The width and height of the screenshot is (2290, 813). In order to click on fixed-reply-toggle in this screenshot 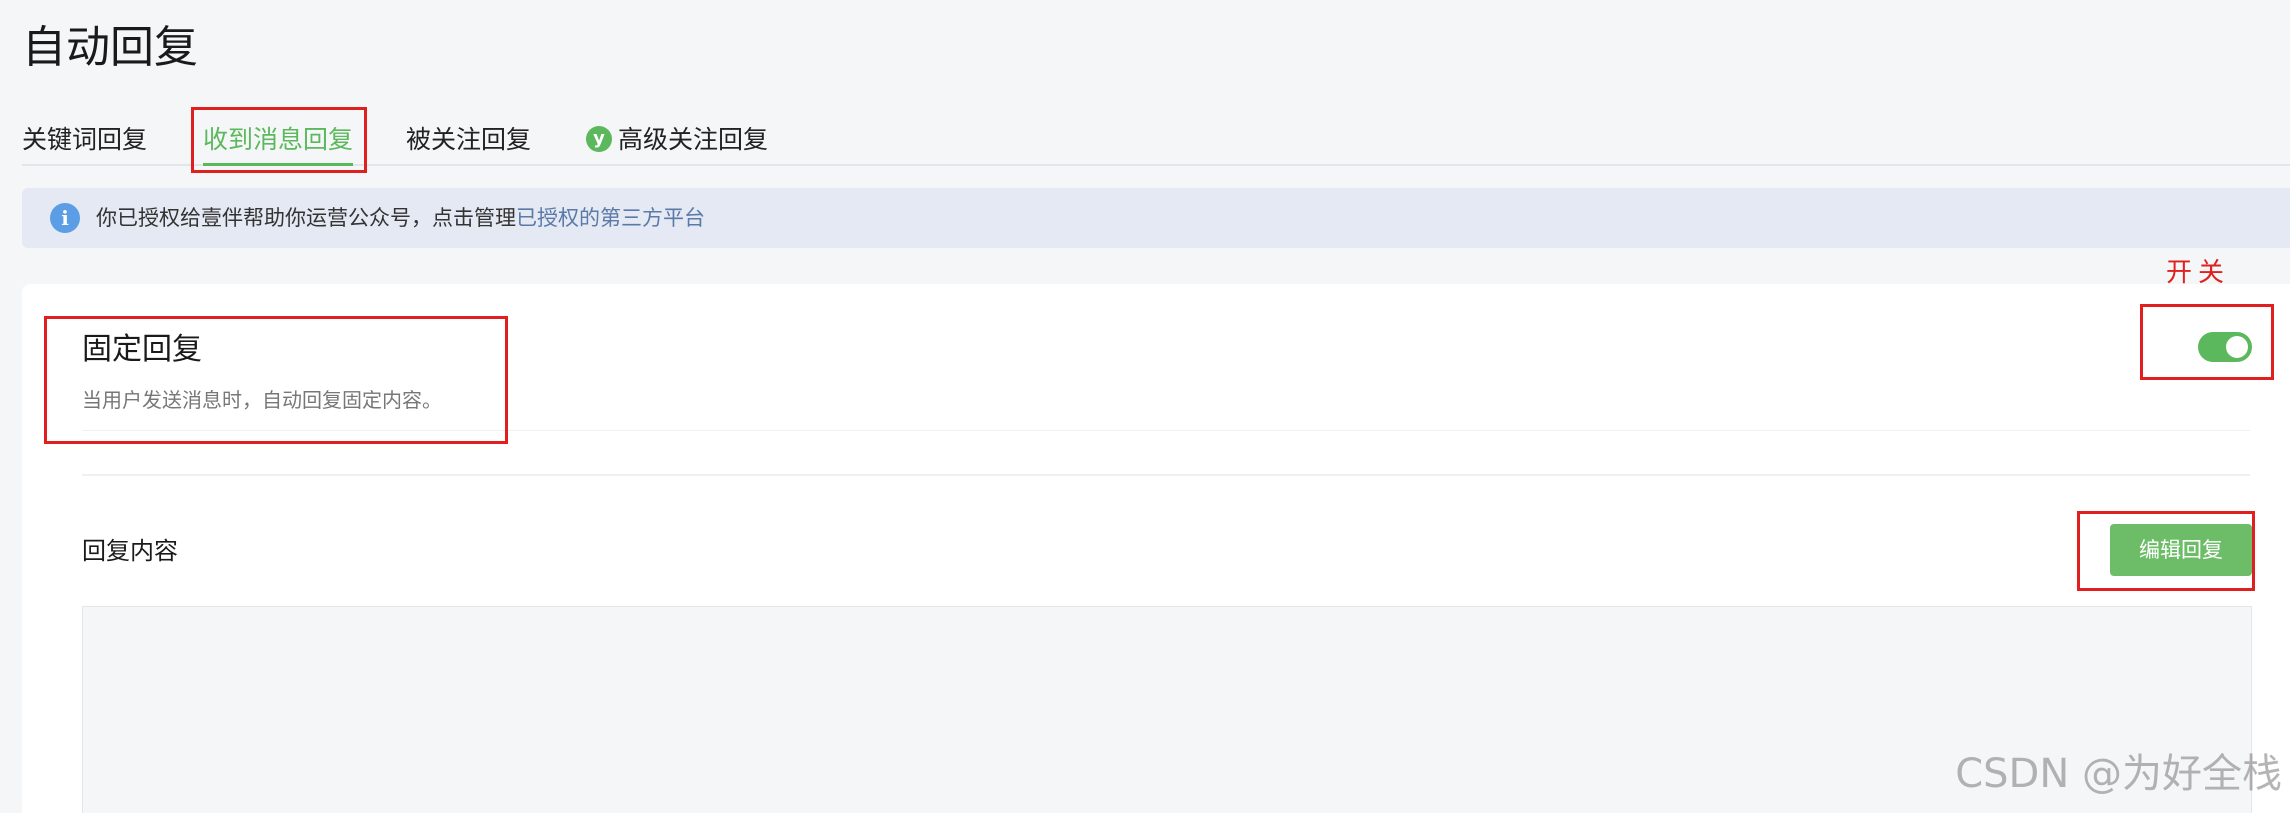, I will do `click(2225, 347)`.